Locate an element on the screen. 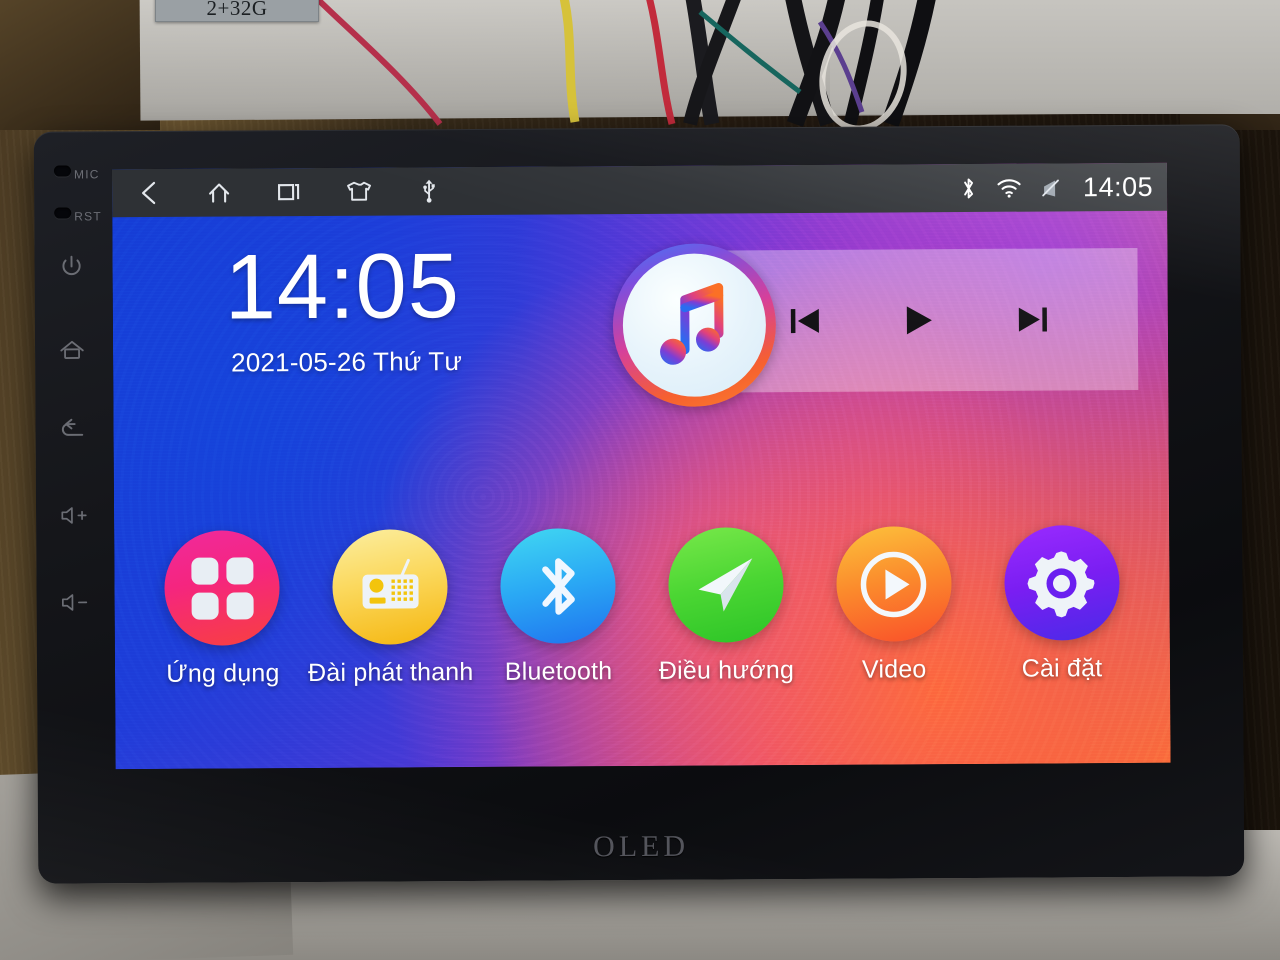 The width and height of the screenshot is (1280, 960). status-bar: 14:05 is located at coordinates (639, 190).